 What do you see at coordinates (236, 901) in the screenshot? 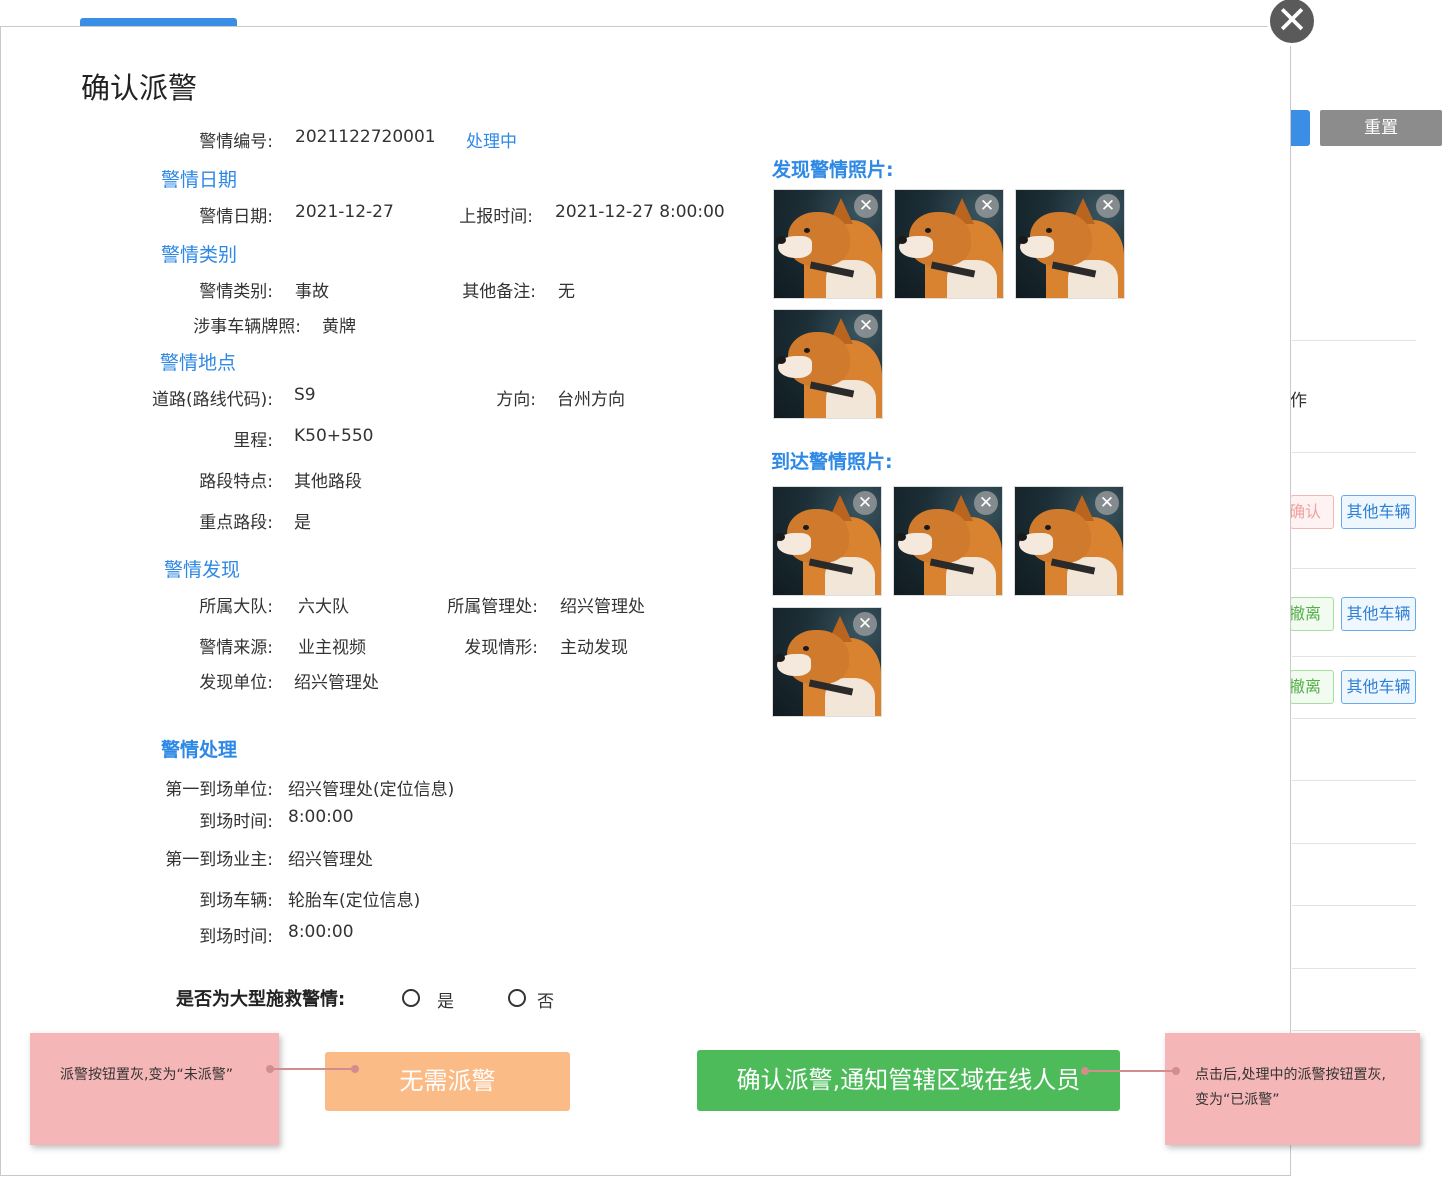
I see `arrive-vehicle-label: 到场车辆:` at bounding box center [236, 901].